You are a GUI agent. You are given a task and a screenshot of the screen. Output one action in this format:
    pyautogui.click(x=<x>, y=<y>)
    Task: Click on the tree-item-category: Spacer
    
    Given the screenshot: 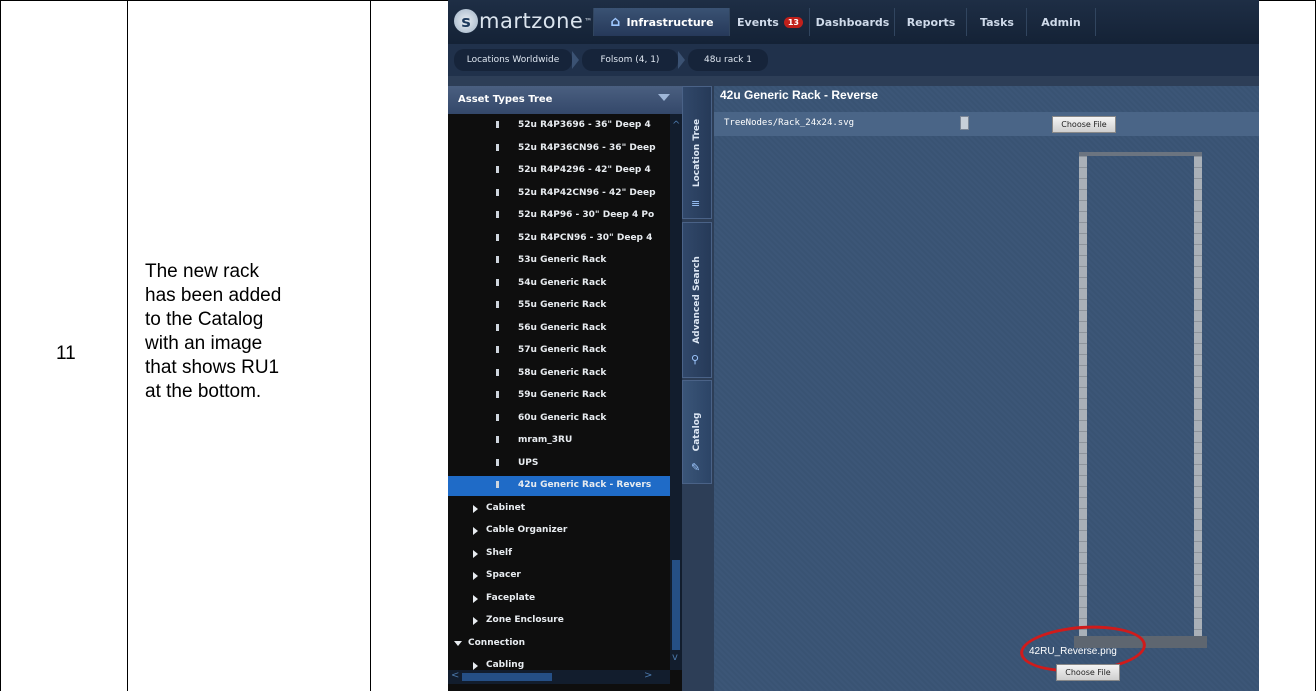 What is the action you would take?
    pyautogui.click(x=559, y=576)
    